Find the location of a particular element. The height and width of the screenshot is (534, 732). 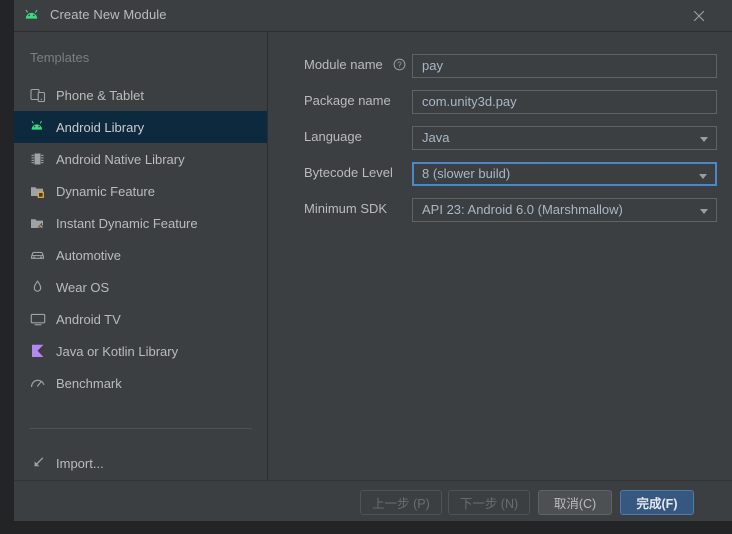

minimum-sdk-value: API 23: Android 6.0 (Marshmallow) is located at coordinates (522, 209).